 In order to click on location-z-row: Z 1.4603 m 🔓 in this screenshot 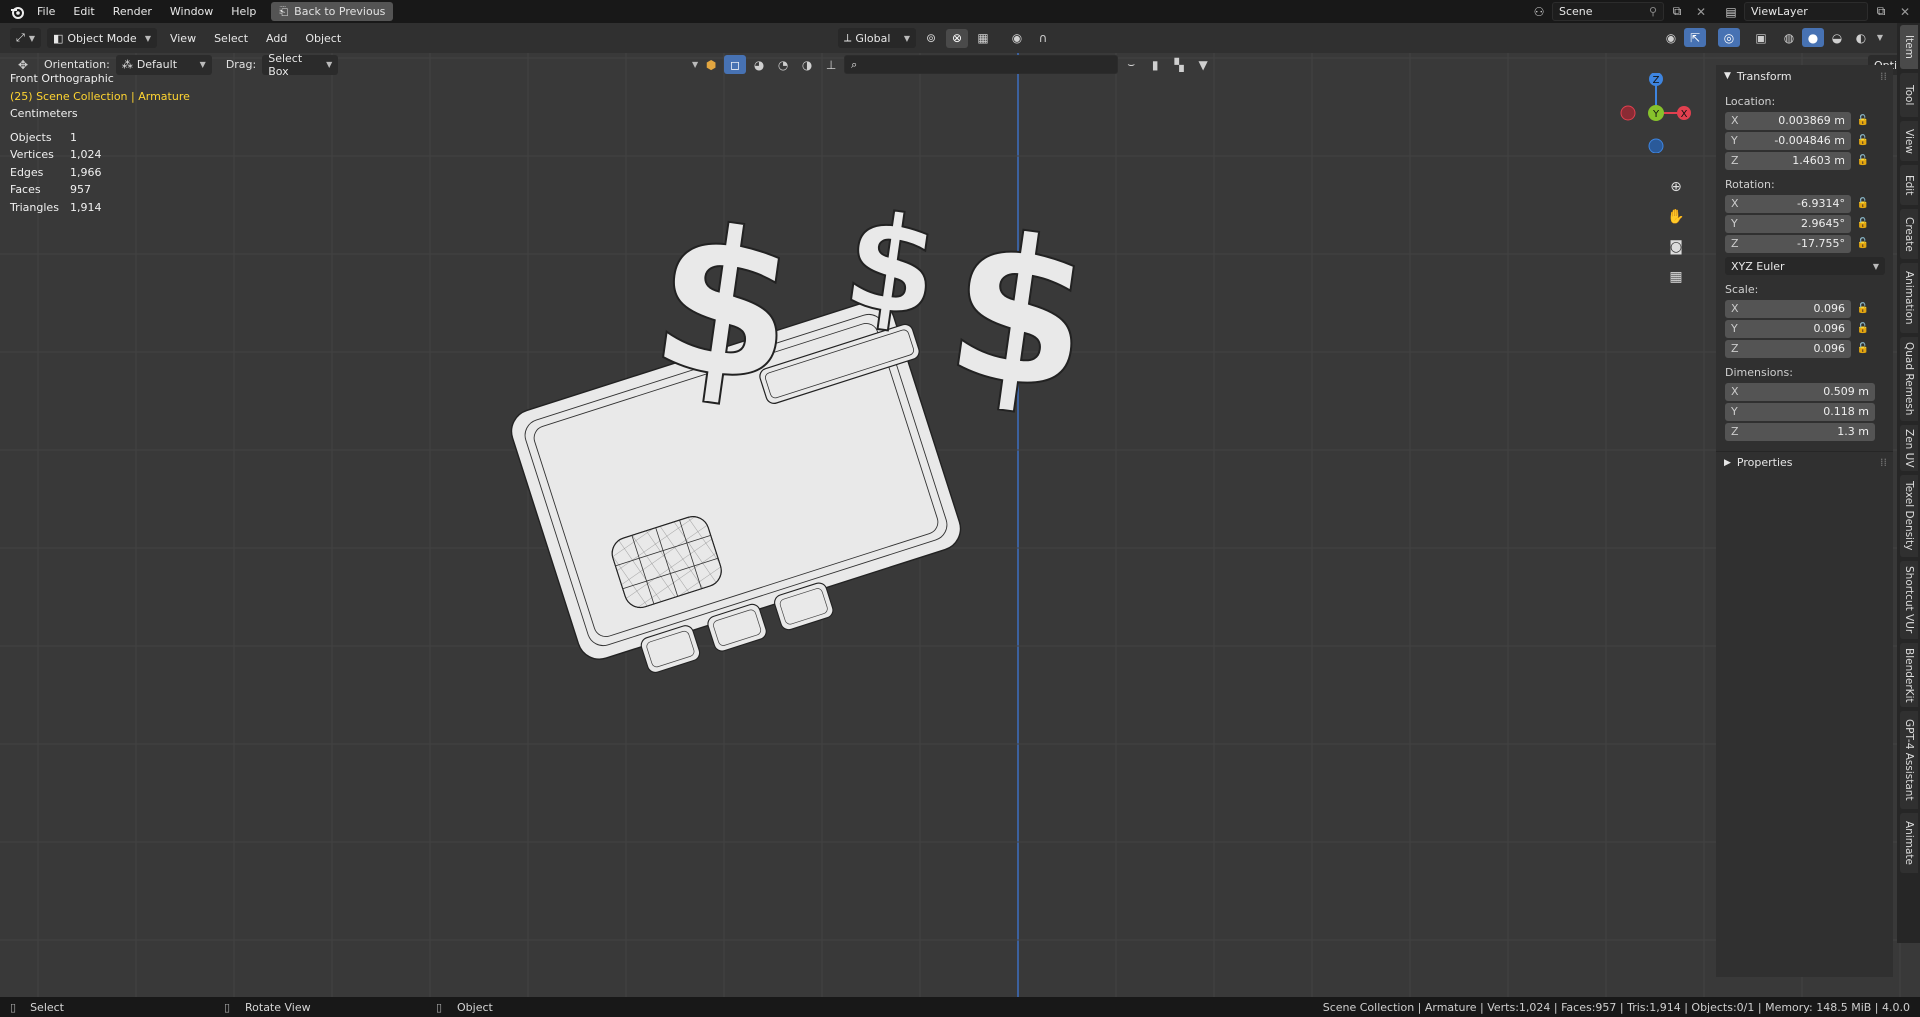, I will do `click(1804, 160)`.